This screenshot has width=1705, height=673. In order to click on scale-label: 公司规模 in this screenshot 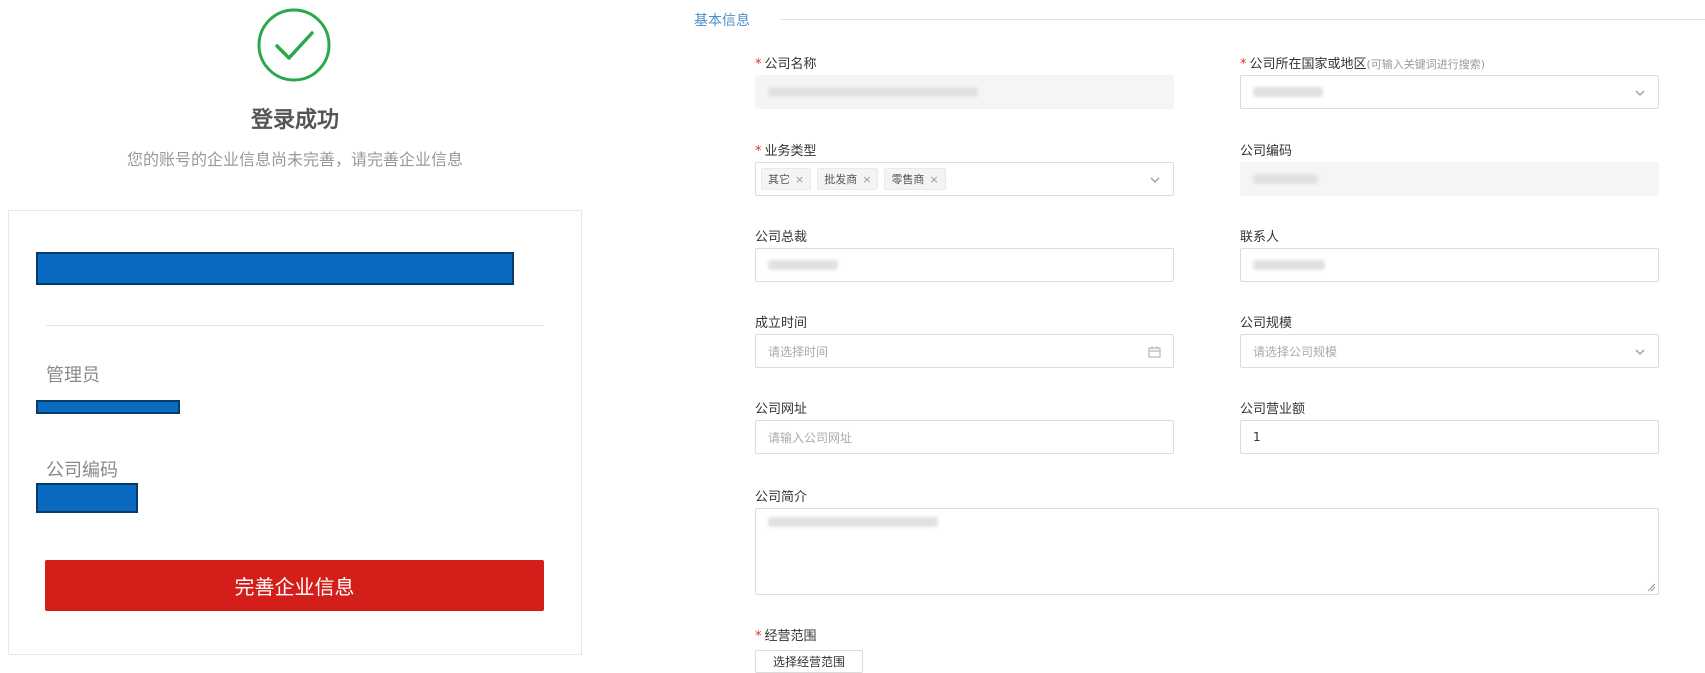, I will do `click(1266, 323)`.